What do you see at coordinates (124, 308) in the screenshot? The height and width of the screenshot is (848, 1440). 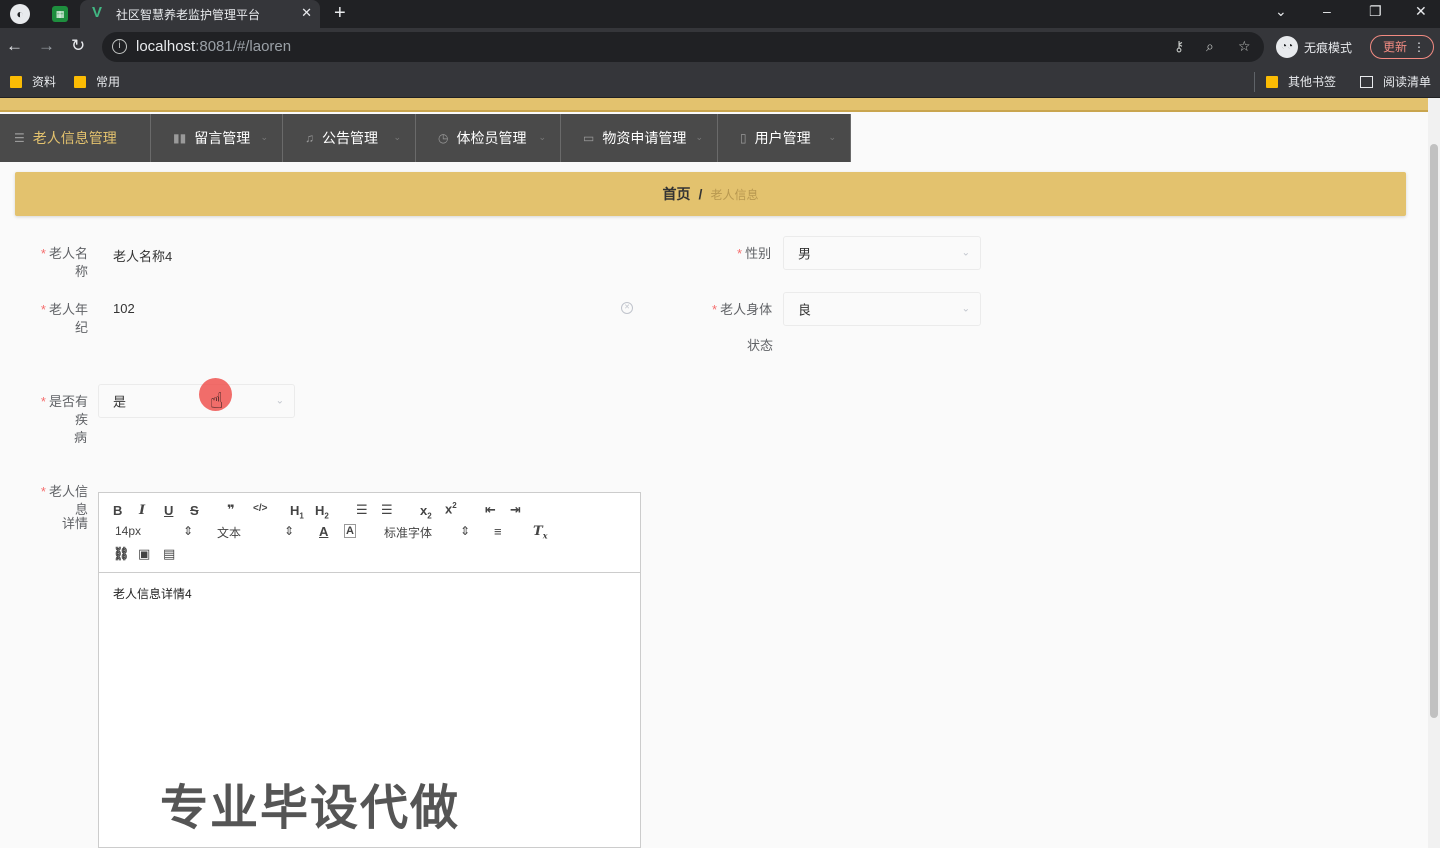 I see `age-field: 102` at bounding box center [124, 308].